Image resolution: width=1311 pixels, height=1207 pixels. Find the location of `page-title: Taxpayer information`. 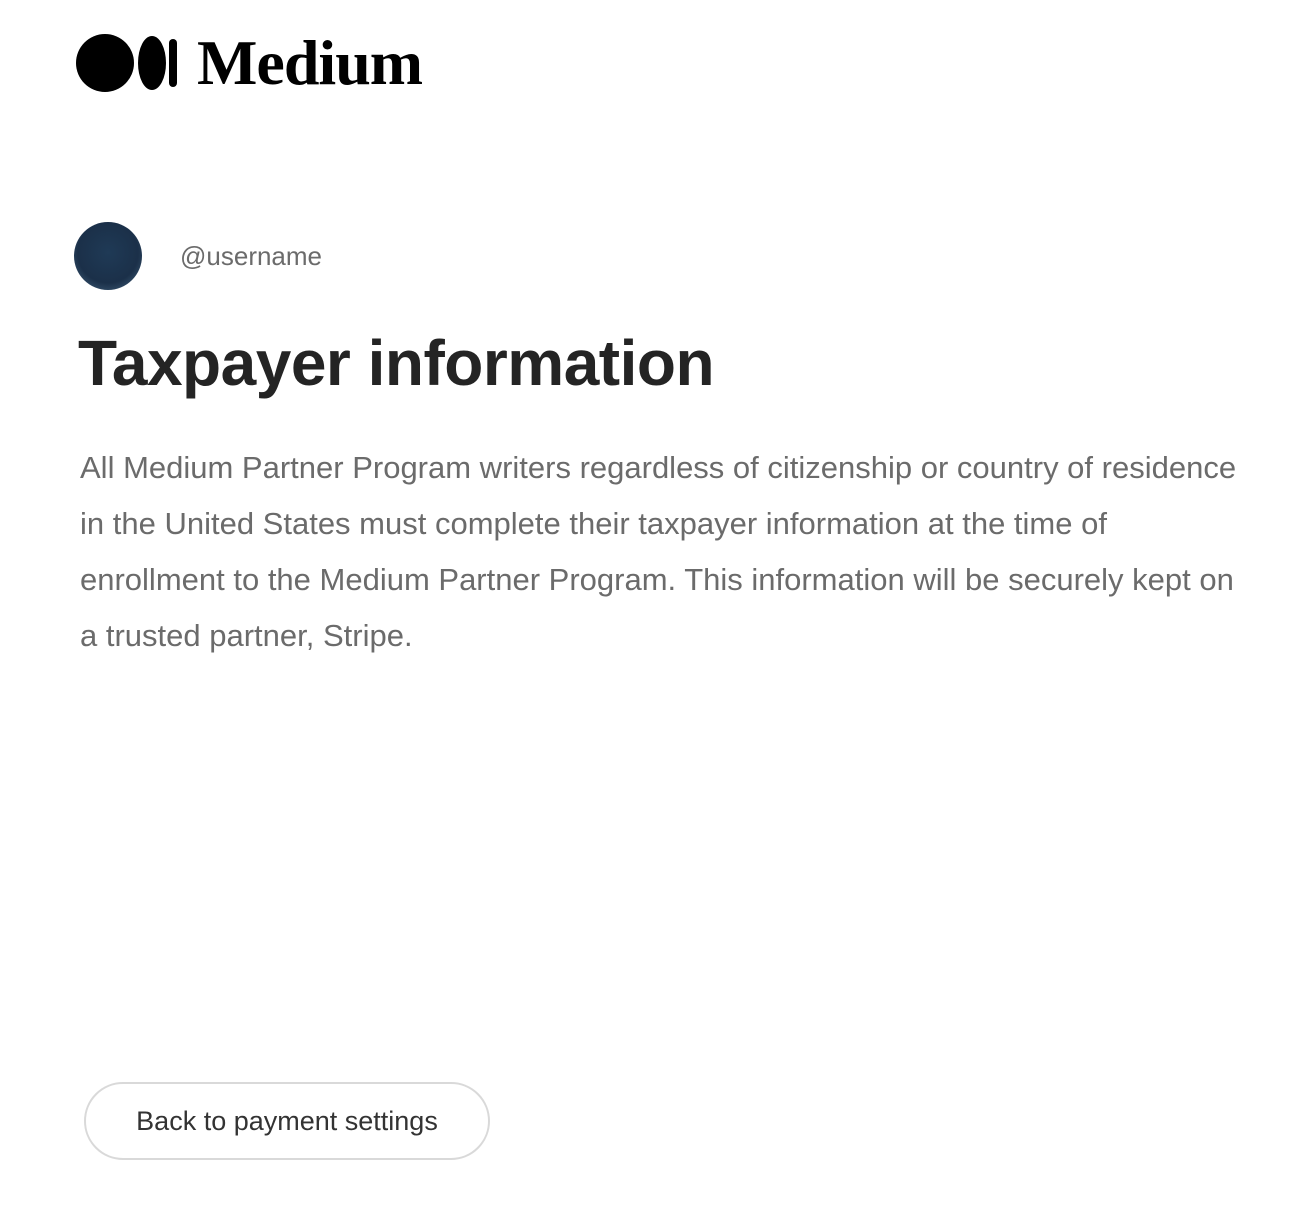

page-title: Taxpayer information is located at coordinates (396, 363).